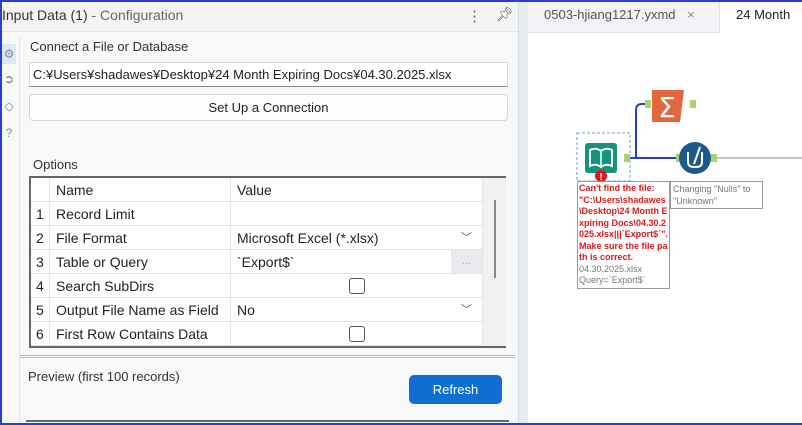 This screenshot has height=425, width=802. I want to click on panel-subtitle: - Configuration, so click(137, 15).